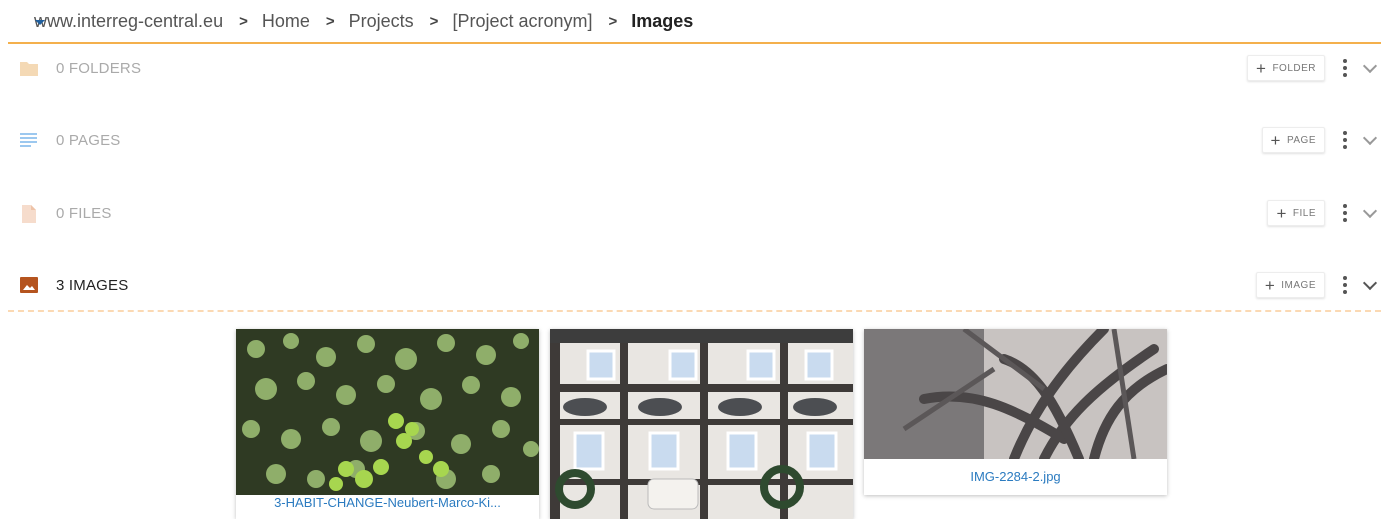 Image resolution: width=1389 pixels, height=519 pixels. I want to click on files-menu-icon, so click(1345, 213).